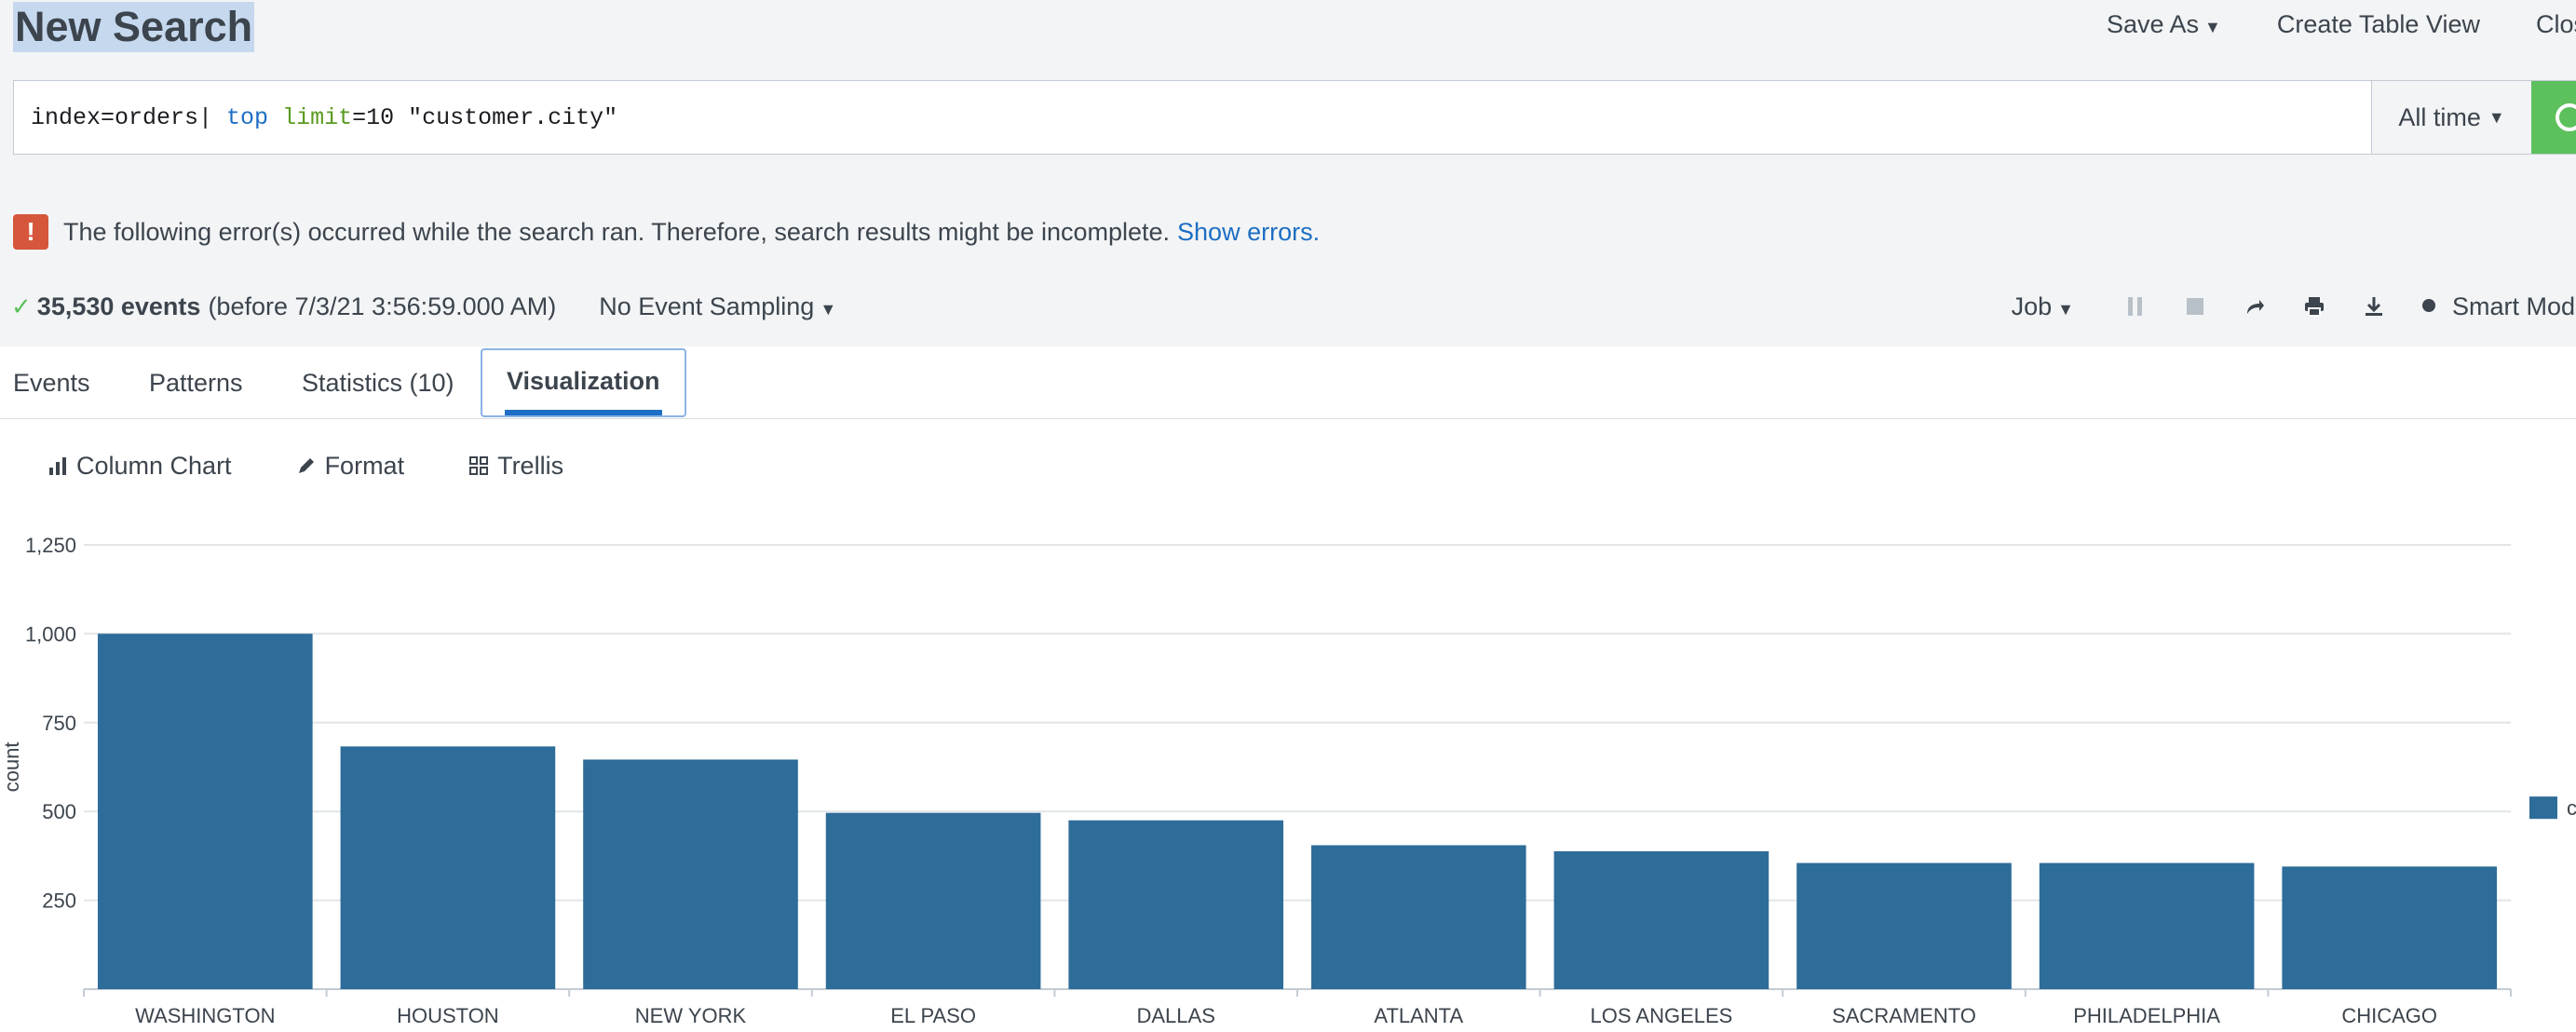 The height and width of the screenshot is (1032, 2576). Describe the element at coordinates (485, 117) in the screenshot. I see `query-token: =10 "customer.city"` at that location.